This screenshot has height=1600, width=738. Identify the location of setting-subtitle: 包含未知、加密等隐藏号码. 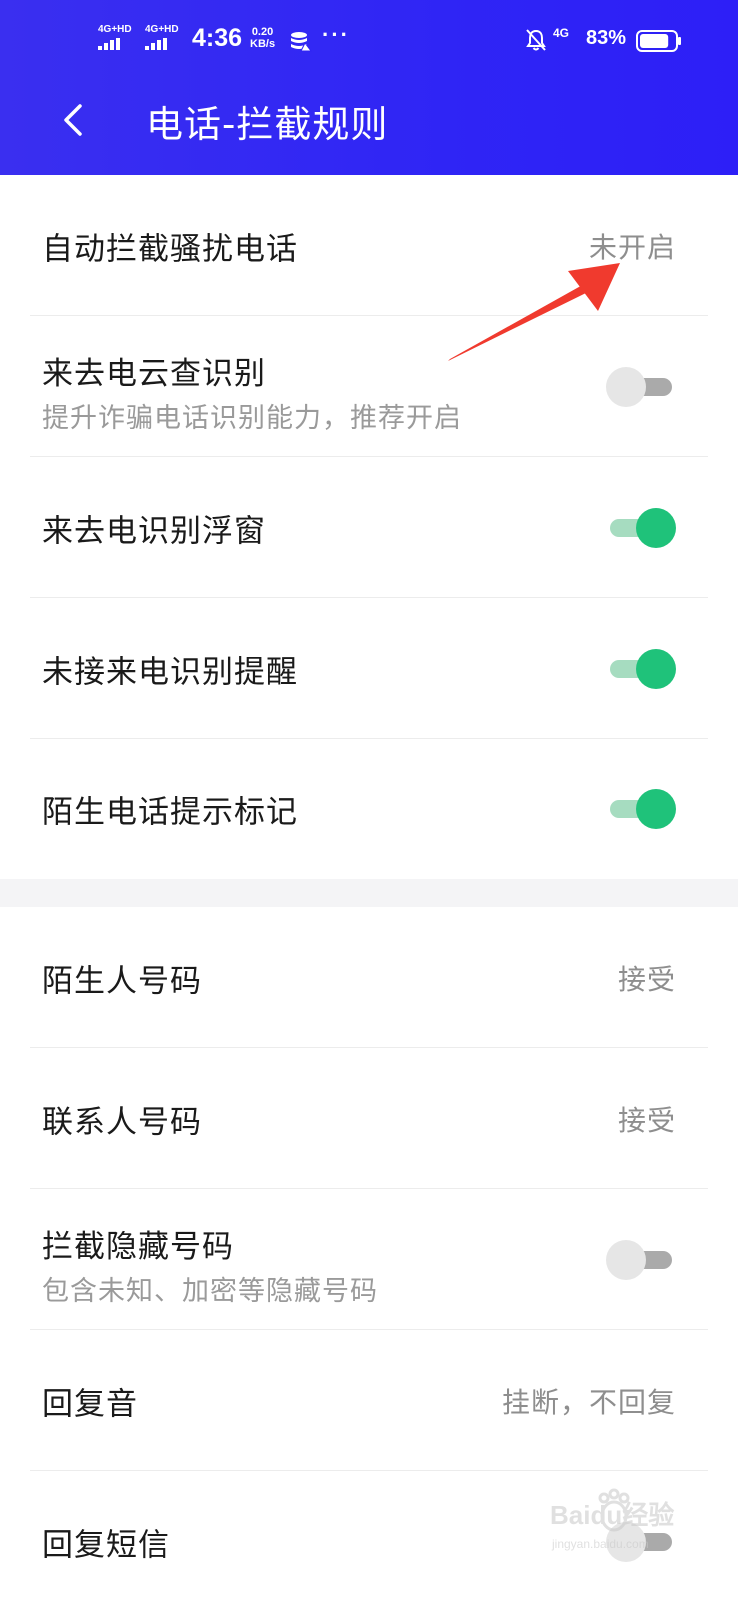
(210, 1291).